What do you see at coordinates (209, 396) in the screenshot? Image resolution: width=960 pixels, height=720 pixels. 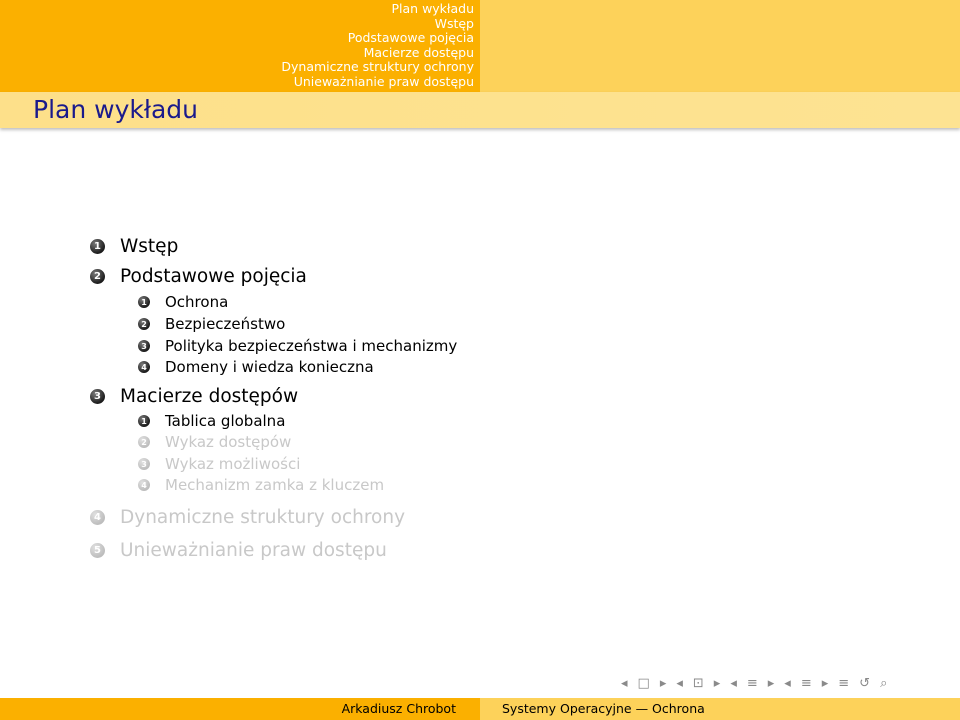 I see `toc-section-label: Macierze dostępów` at bounding box center [209, 396].